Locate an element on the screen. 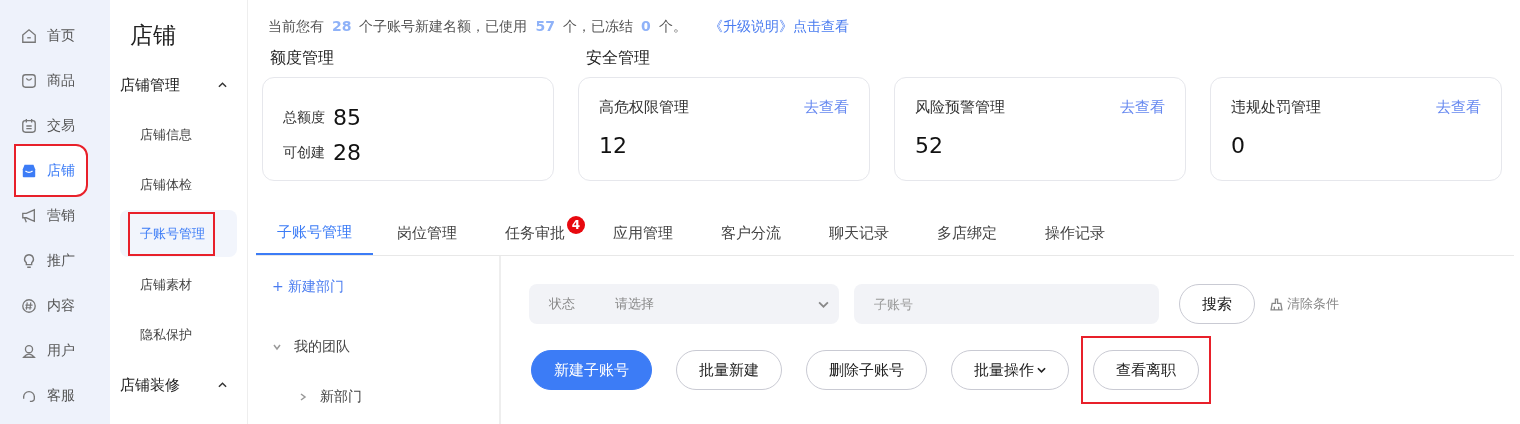 The width and height of the screenshot is (1520, 424). submenu-item: 隐私保护 is located at coordinates (178, 335).